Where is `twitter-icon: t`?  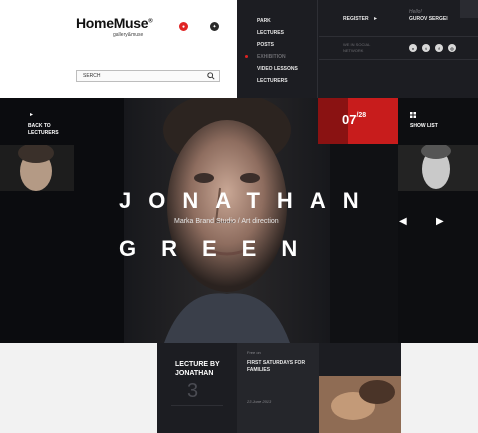
twitter-icon: t is located at coordinates (426, 48).